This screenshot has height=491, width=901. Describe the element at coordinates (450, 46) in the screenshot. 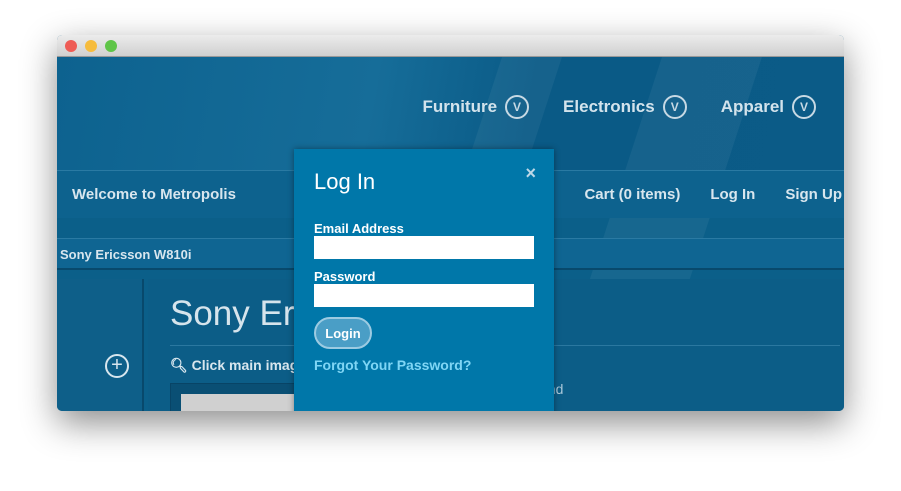

I see `title-bar` at that location.